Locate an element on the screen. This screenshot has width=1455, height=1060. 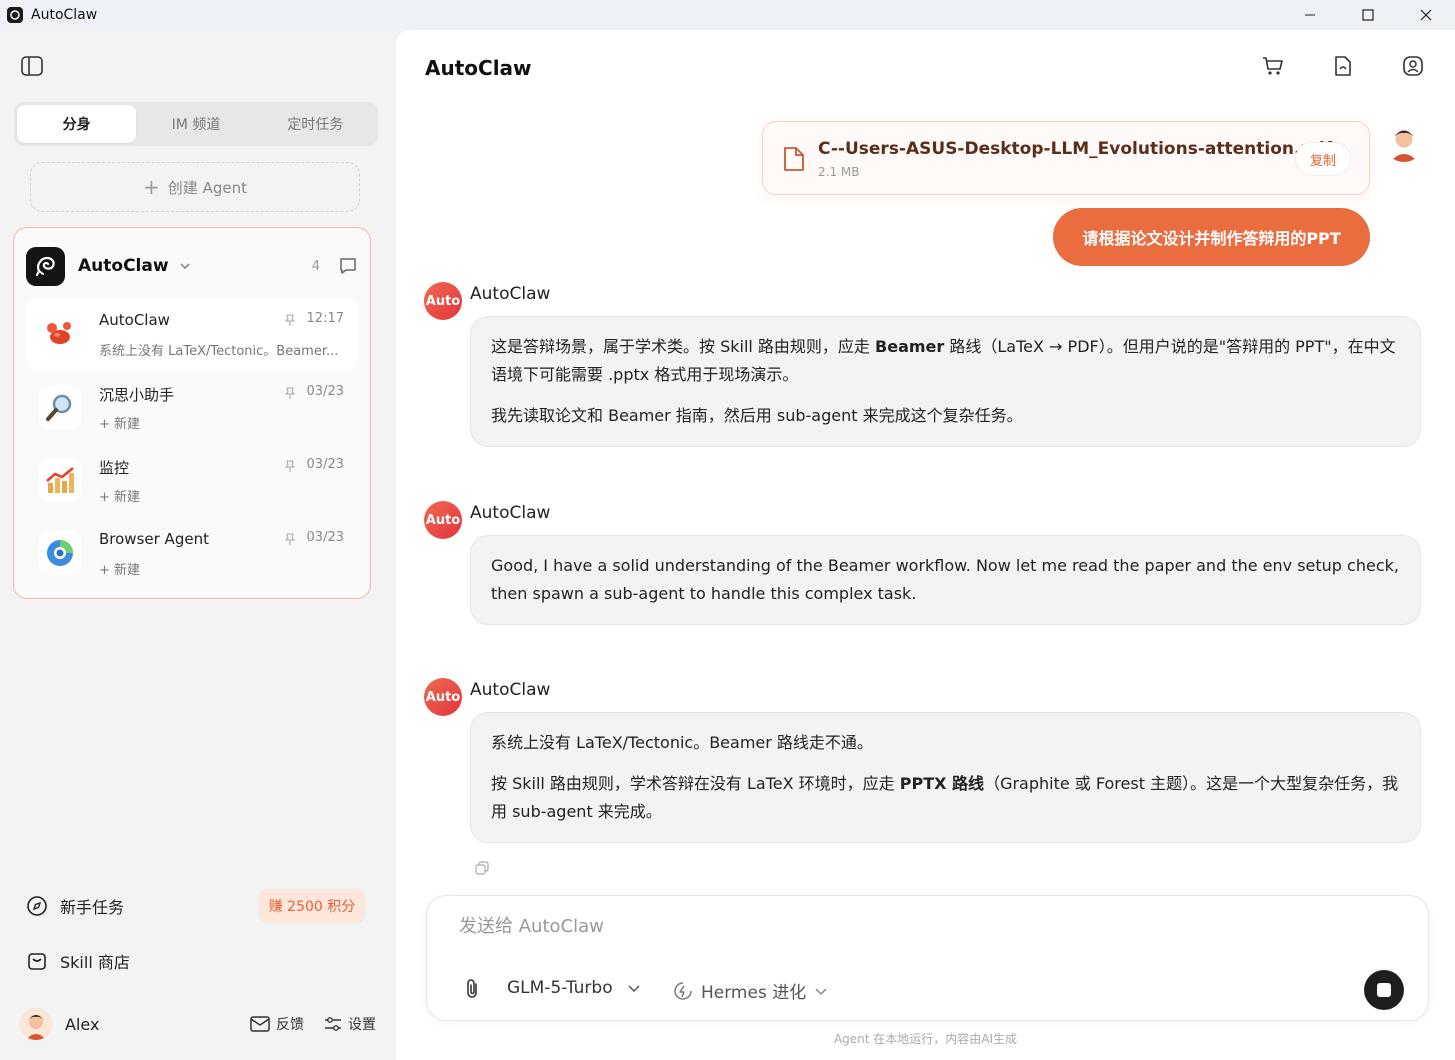
evolution-mode-select: Hermes 进化 is located at coordinates (750, 990).